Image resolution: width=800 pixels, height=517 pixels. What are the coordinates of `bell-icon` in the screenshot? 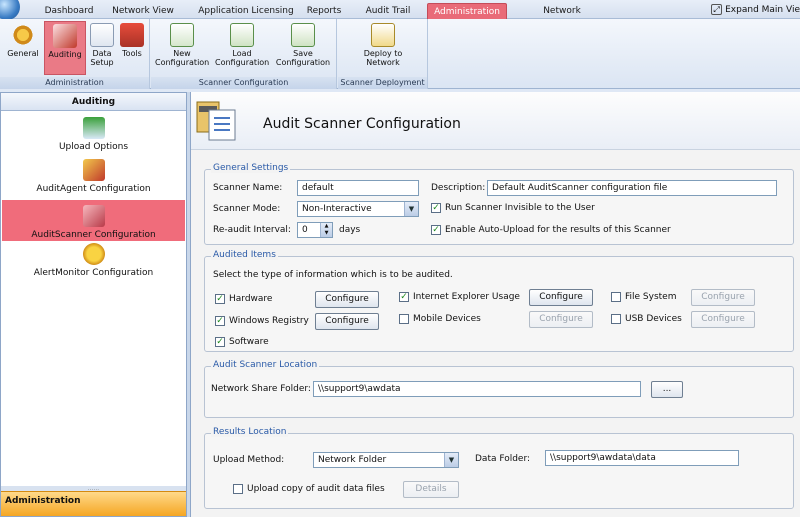 It's located at (93, 254).